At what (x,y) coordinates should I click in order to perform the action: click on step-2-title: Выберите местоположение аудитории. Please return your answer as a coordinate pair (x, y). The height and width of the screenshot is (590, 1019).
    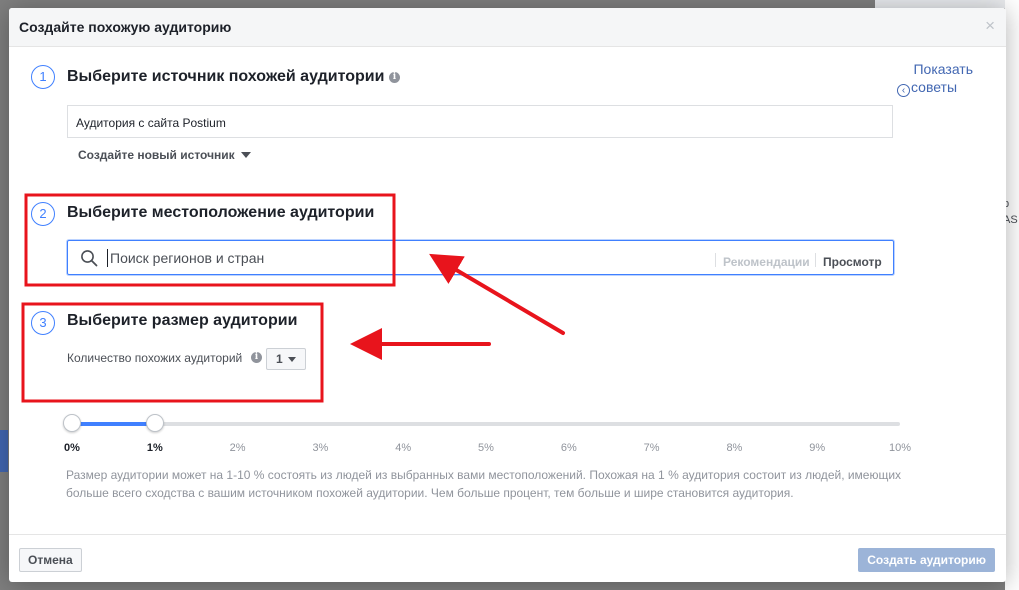
    Looking at the image, I should click on (221, 212).